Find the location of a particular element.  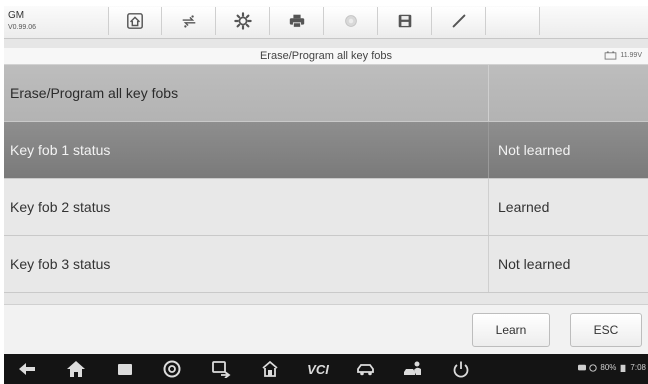

print-icon is located at coordinates (296, 21).